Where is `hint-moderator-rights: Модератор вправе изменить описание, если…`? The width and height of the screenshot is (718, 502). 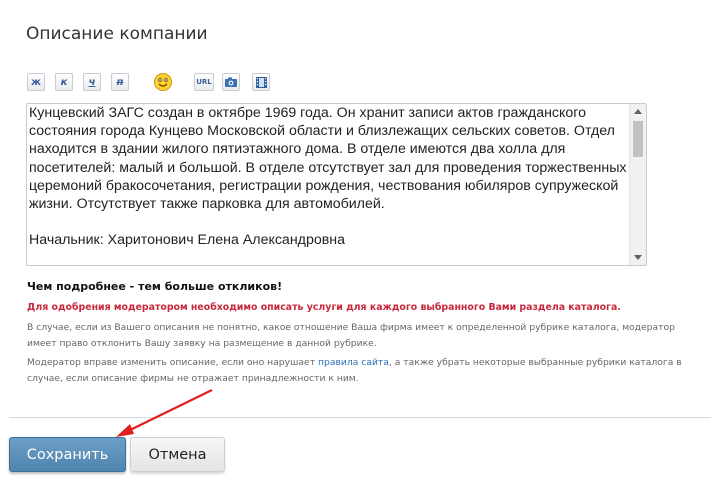 hint-moderator-rights: Модератор вправе изменить описание, если… is located at coordinates (367, 371).